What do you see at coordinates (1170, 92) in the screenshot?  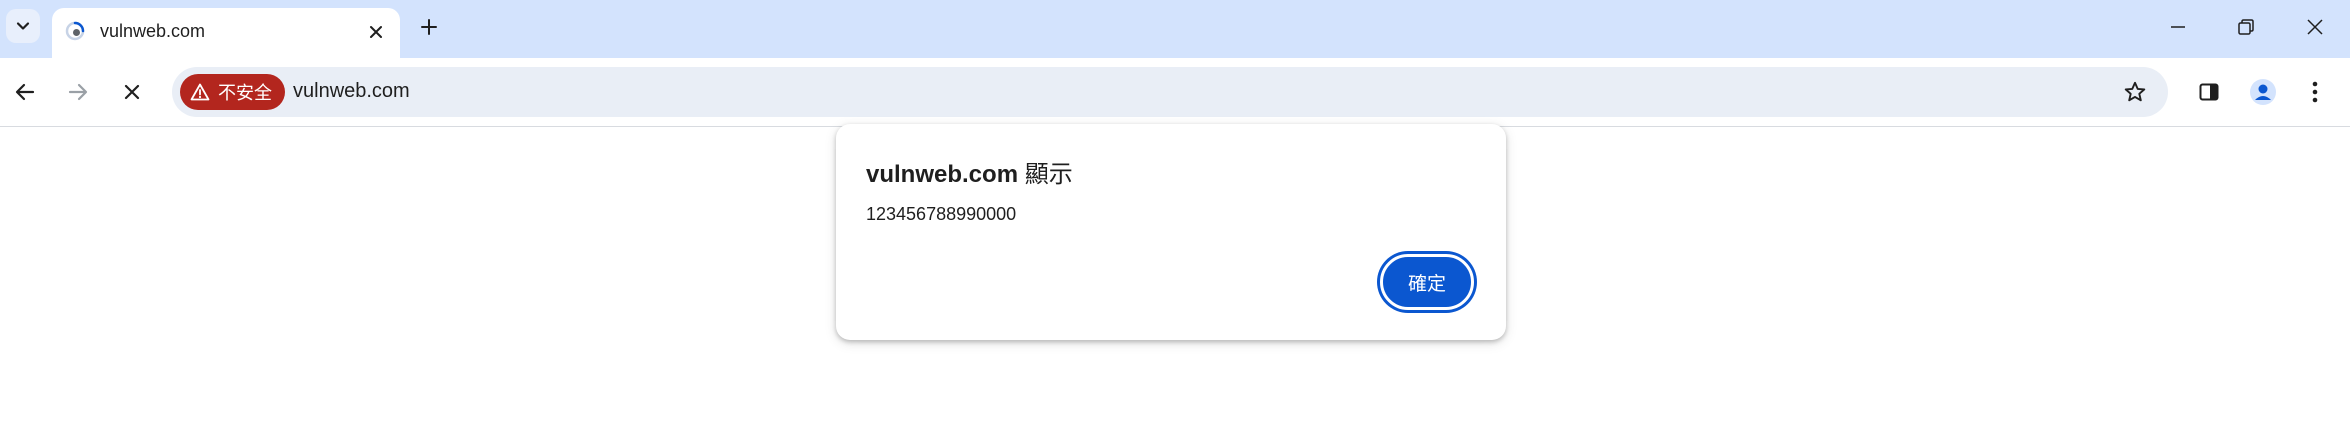 I see `address-bar: 不安全 vulnweb.com` at bounding box center [1170, 92].